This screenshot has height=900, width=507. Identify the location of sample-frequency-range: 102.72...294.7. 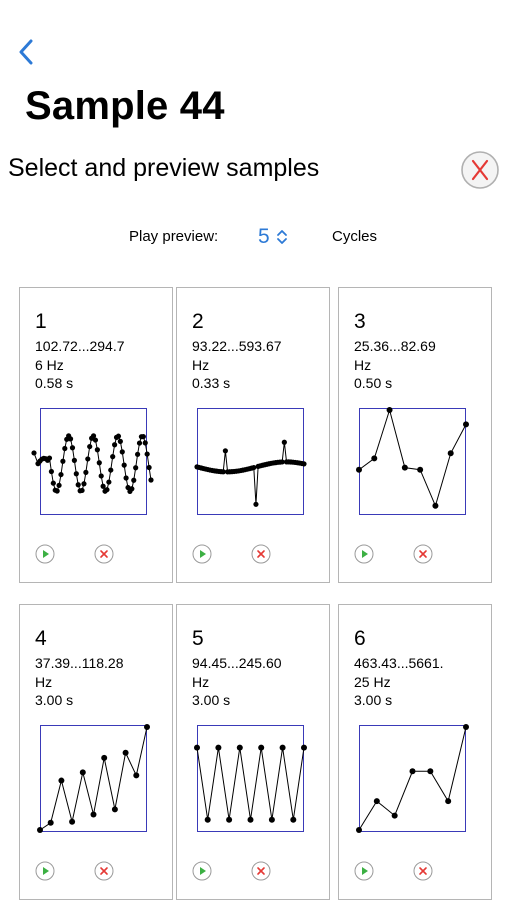
(80, 346).